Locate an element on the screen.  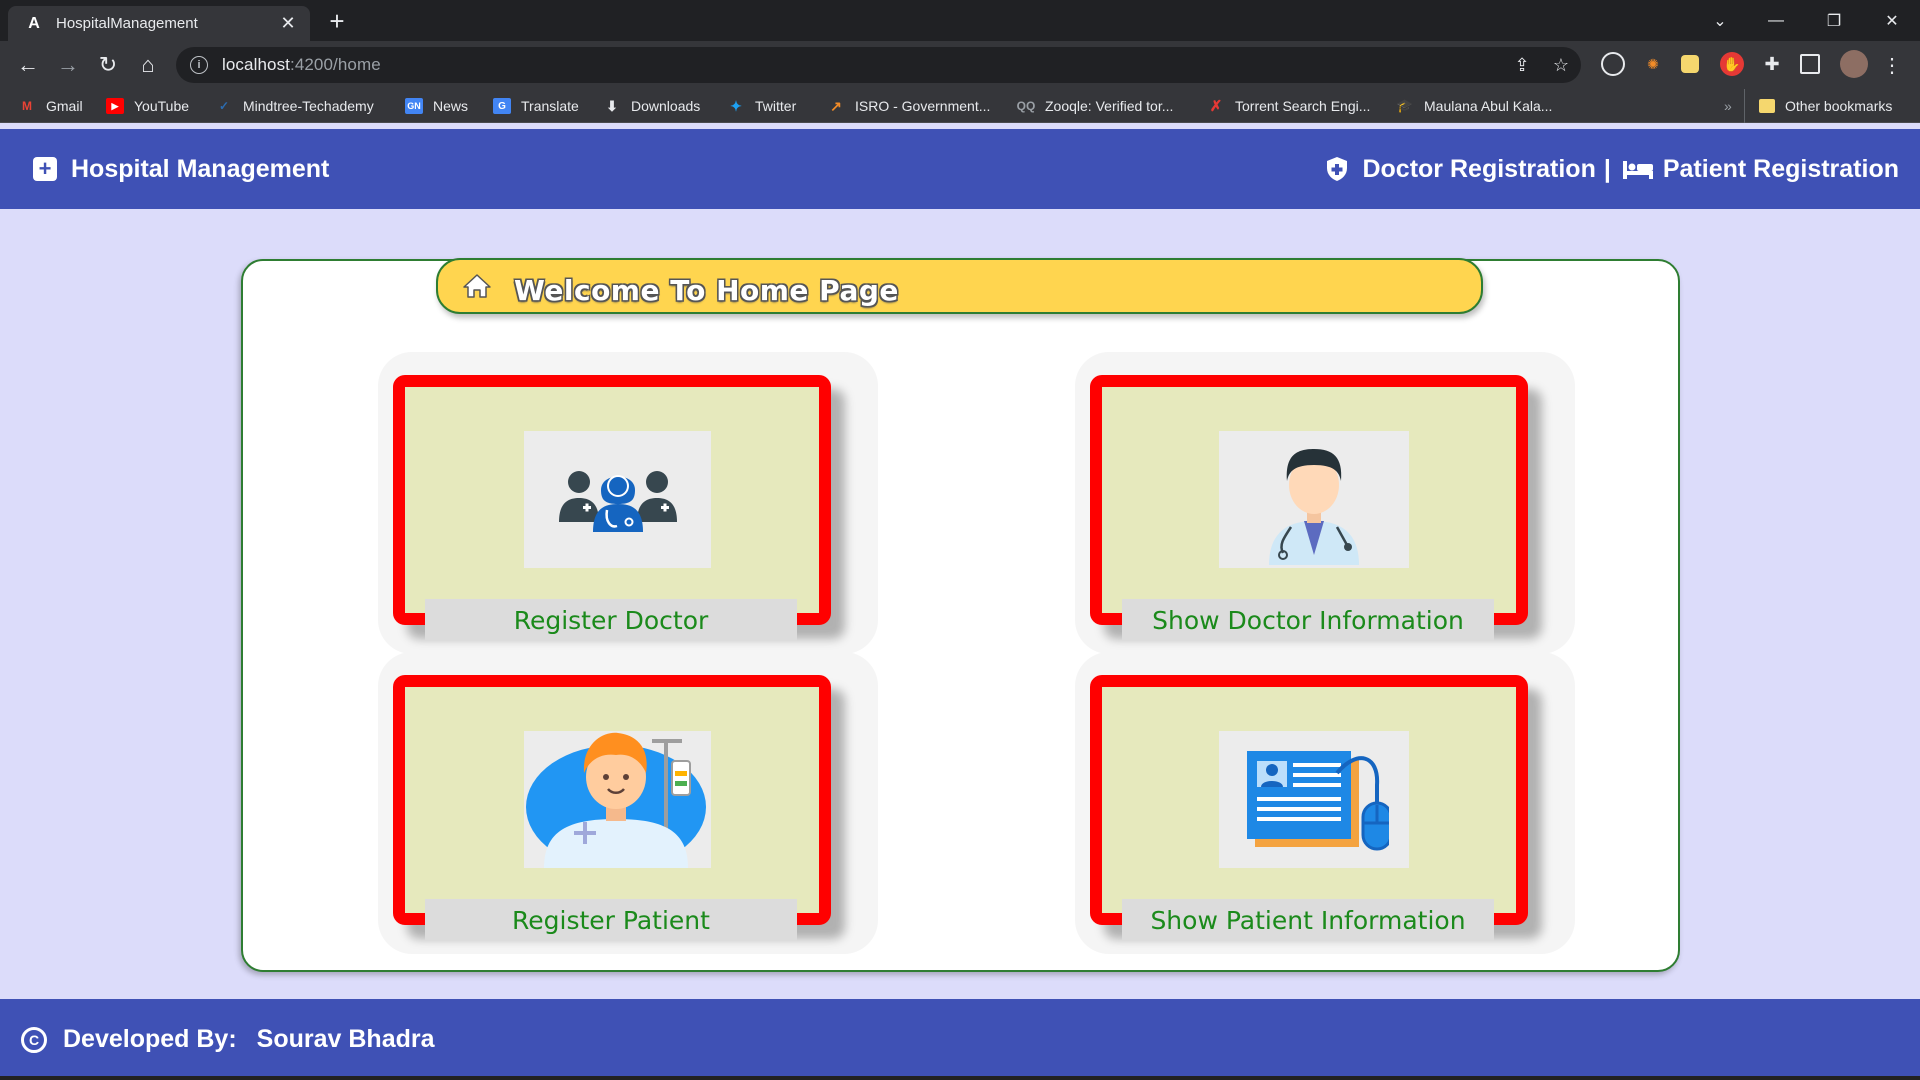
mindtree-icon: ✓ is located at coordinates (224, 106).